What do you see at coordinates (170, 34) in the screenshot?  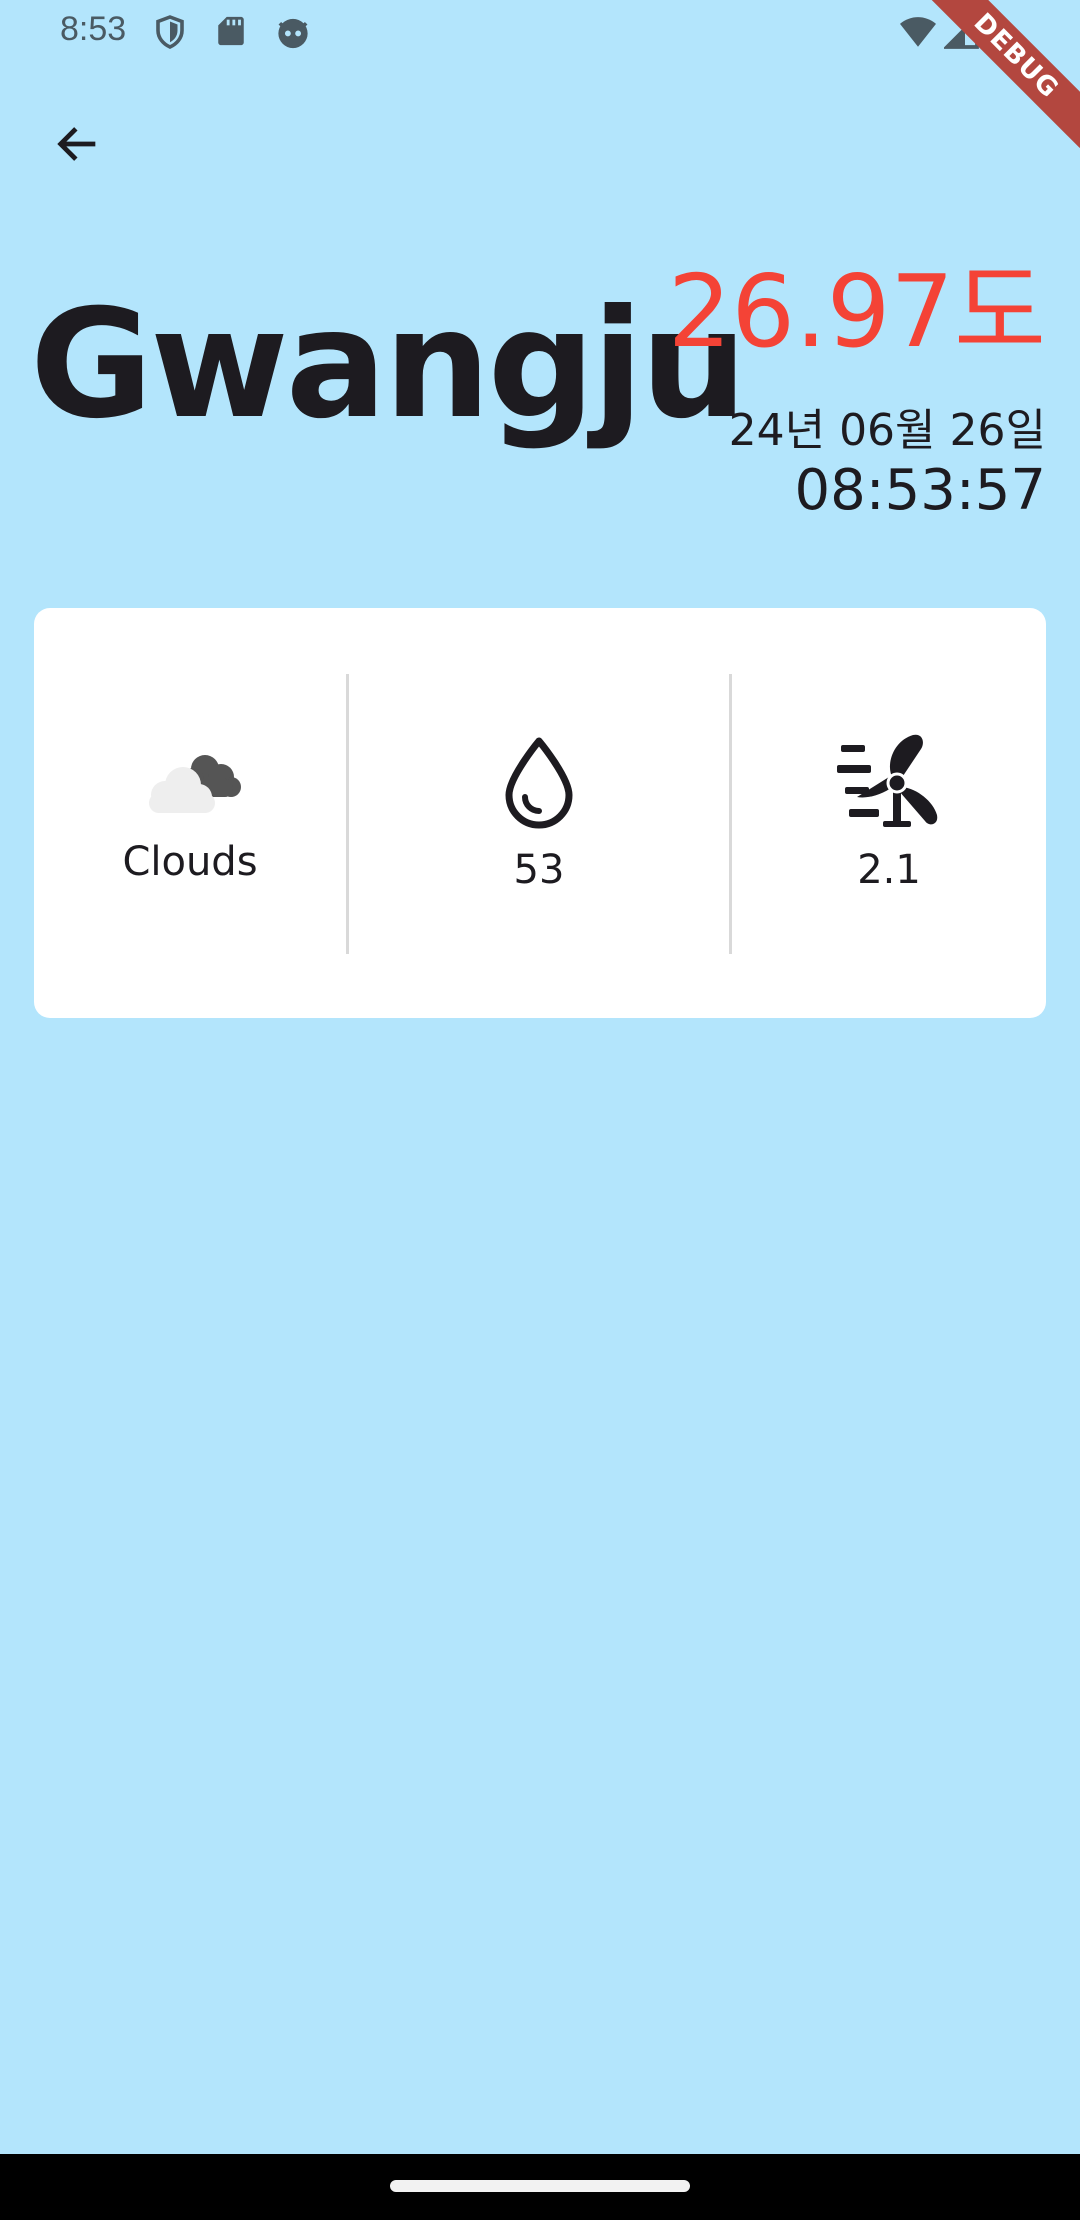 I see `shield-icon` at bounding box center [170, 34].